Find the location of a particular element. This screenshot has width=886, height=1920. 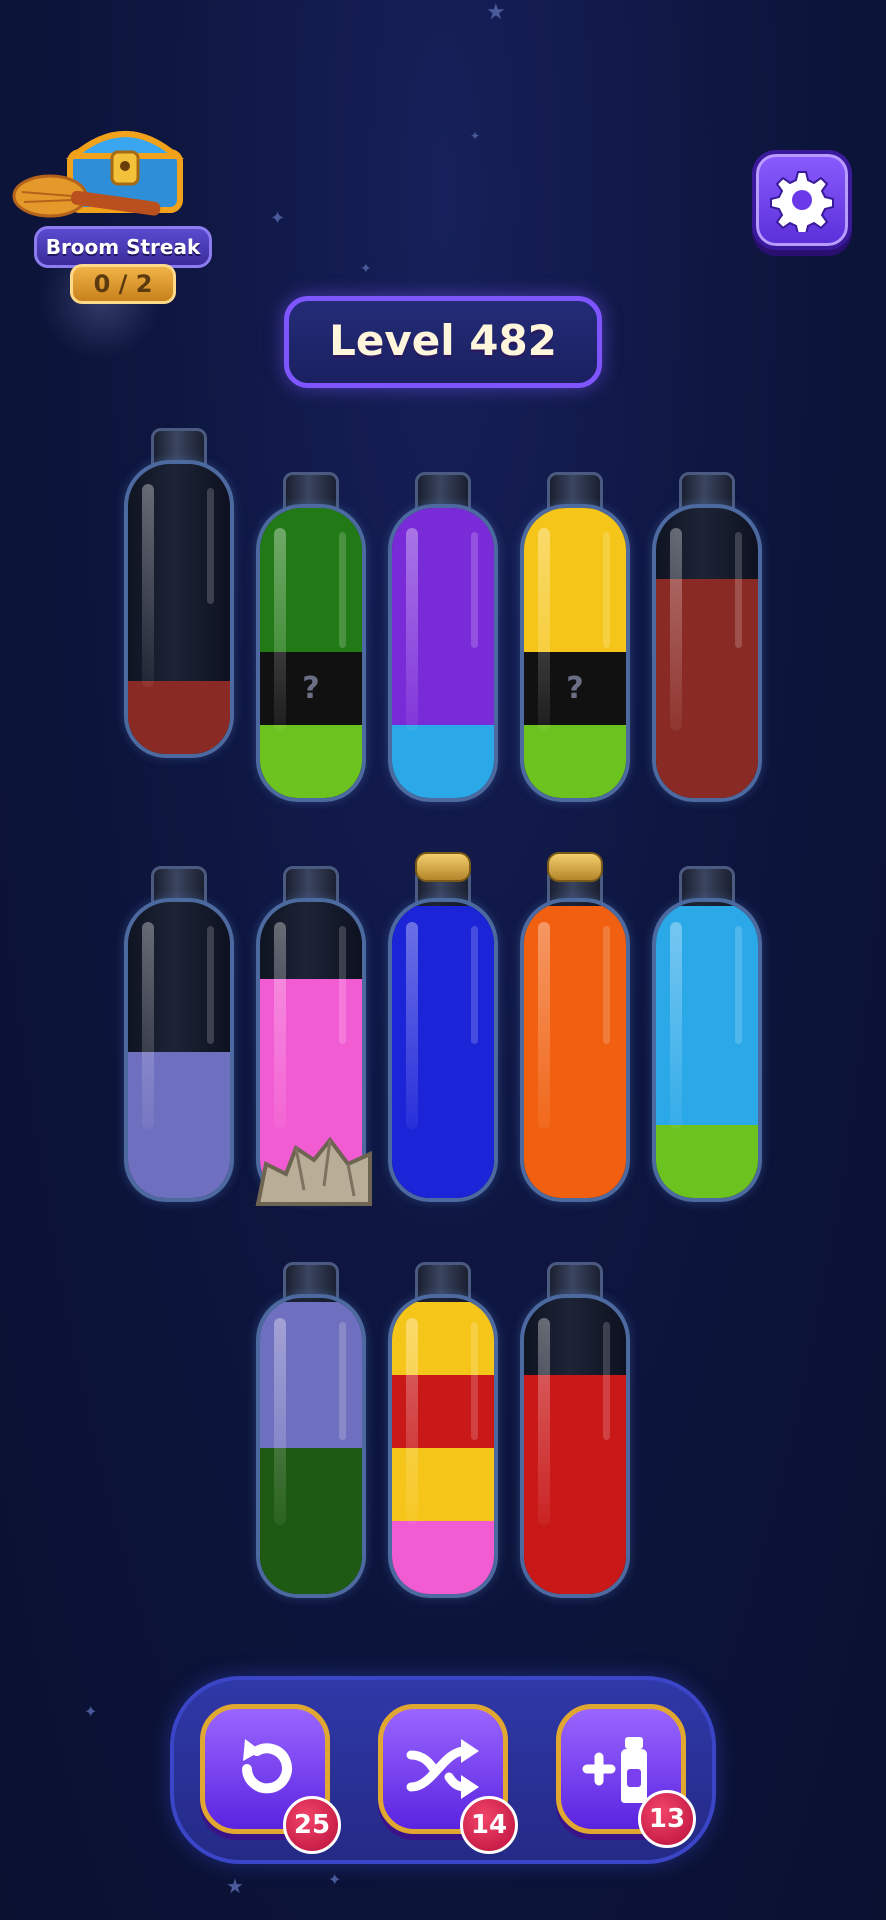

streak-label: Broom Streak is located at coordinates (123, 247).